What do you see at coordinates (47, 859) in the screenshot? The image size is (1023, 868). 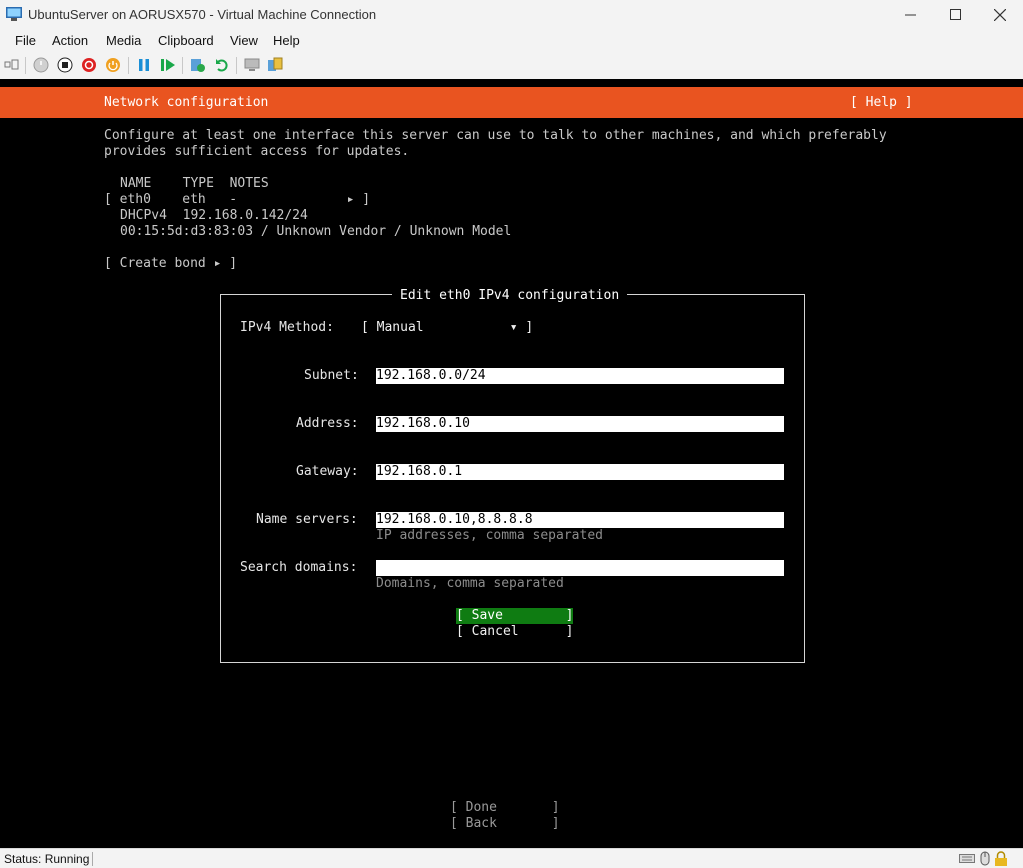 I see `vm-status: Status: Running` at bounding box center [47, 859].